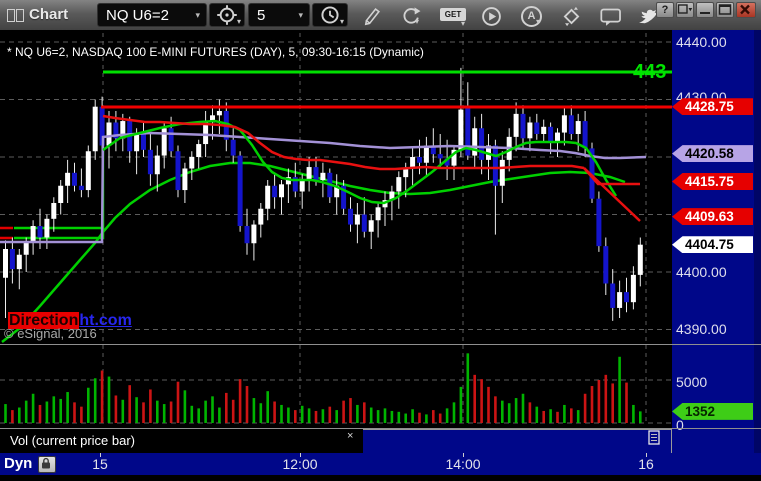  I want to click on dynamic-mode-button: Dyn, so click(18, 463).